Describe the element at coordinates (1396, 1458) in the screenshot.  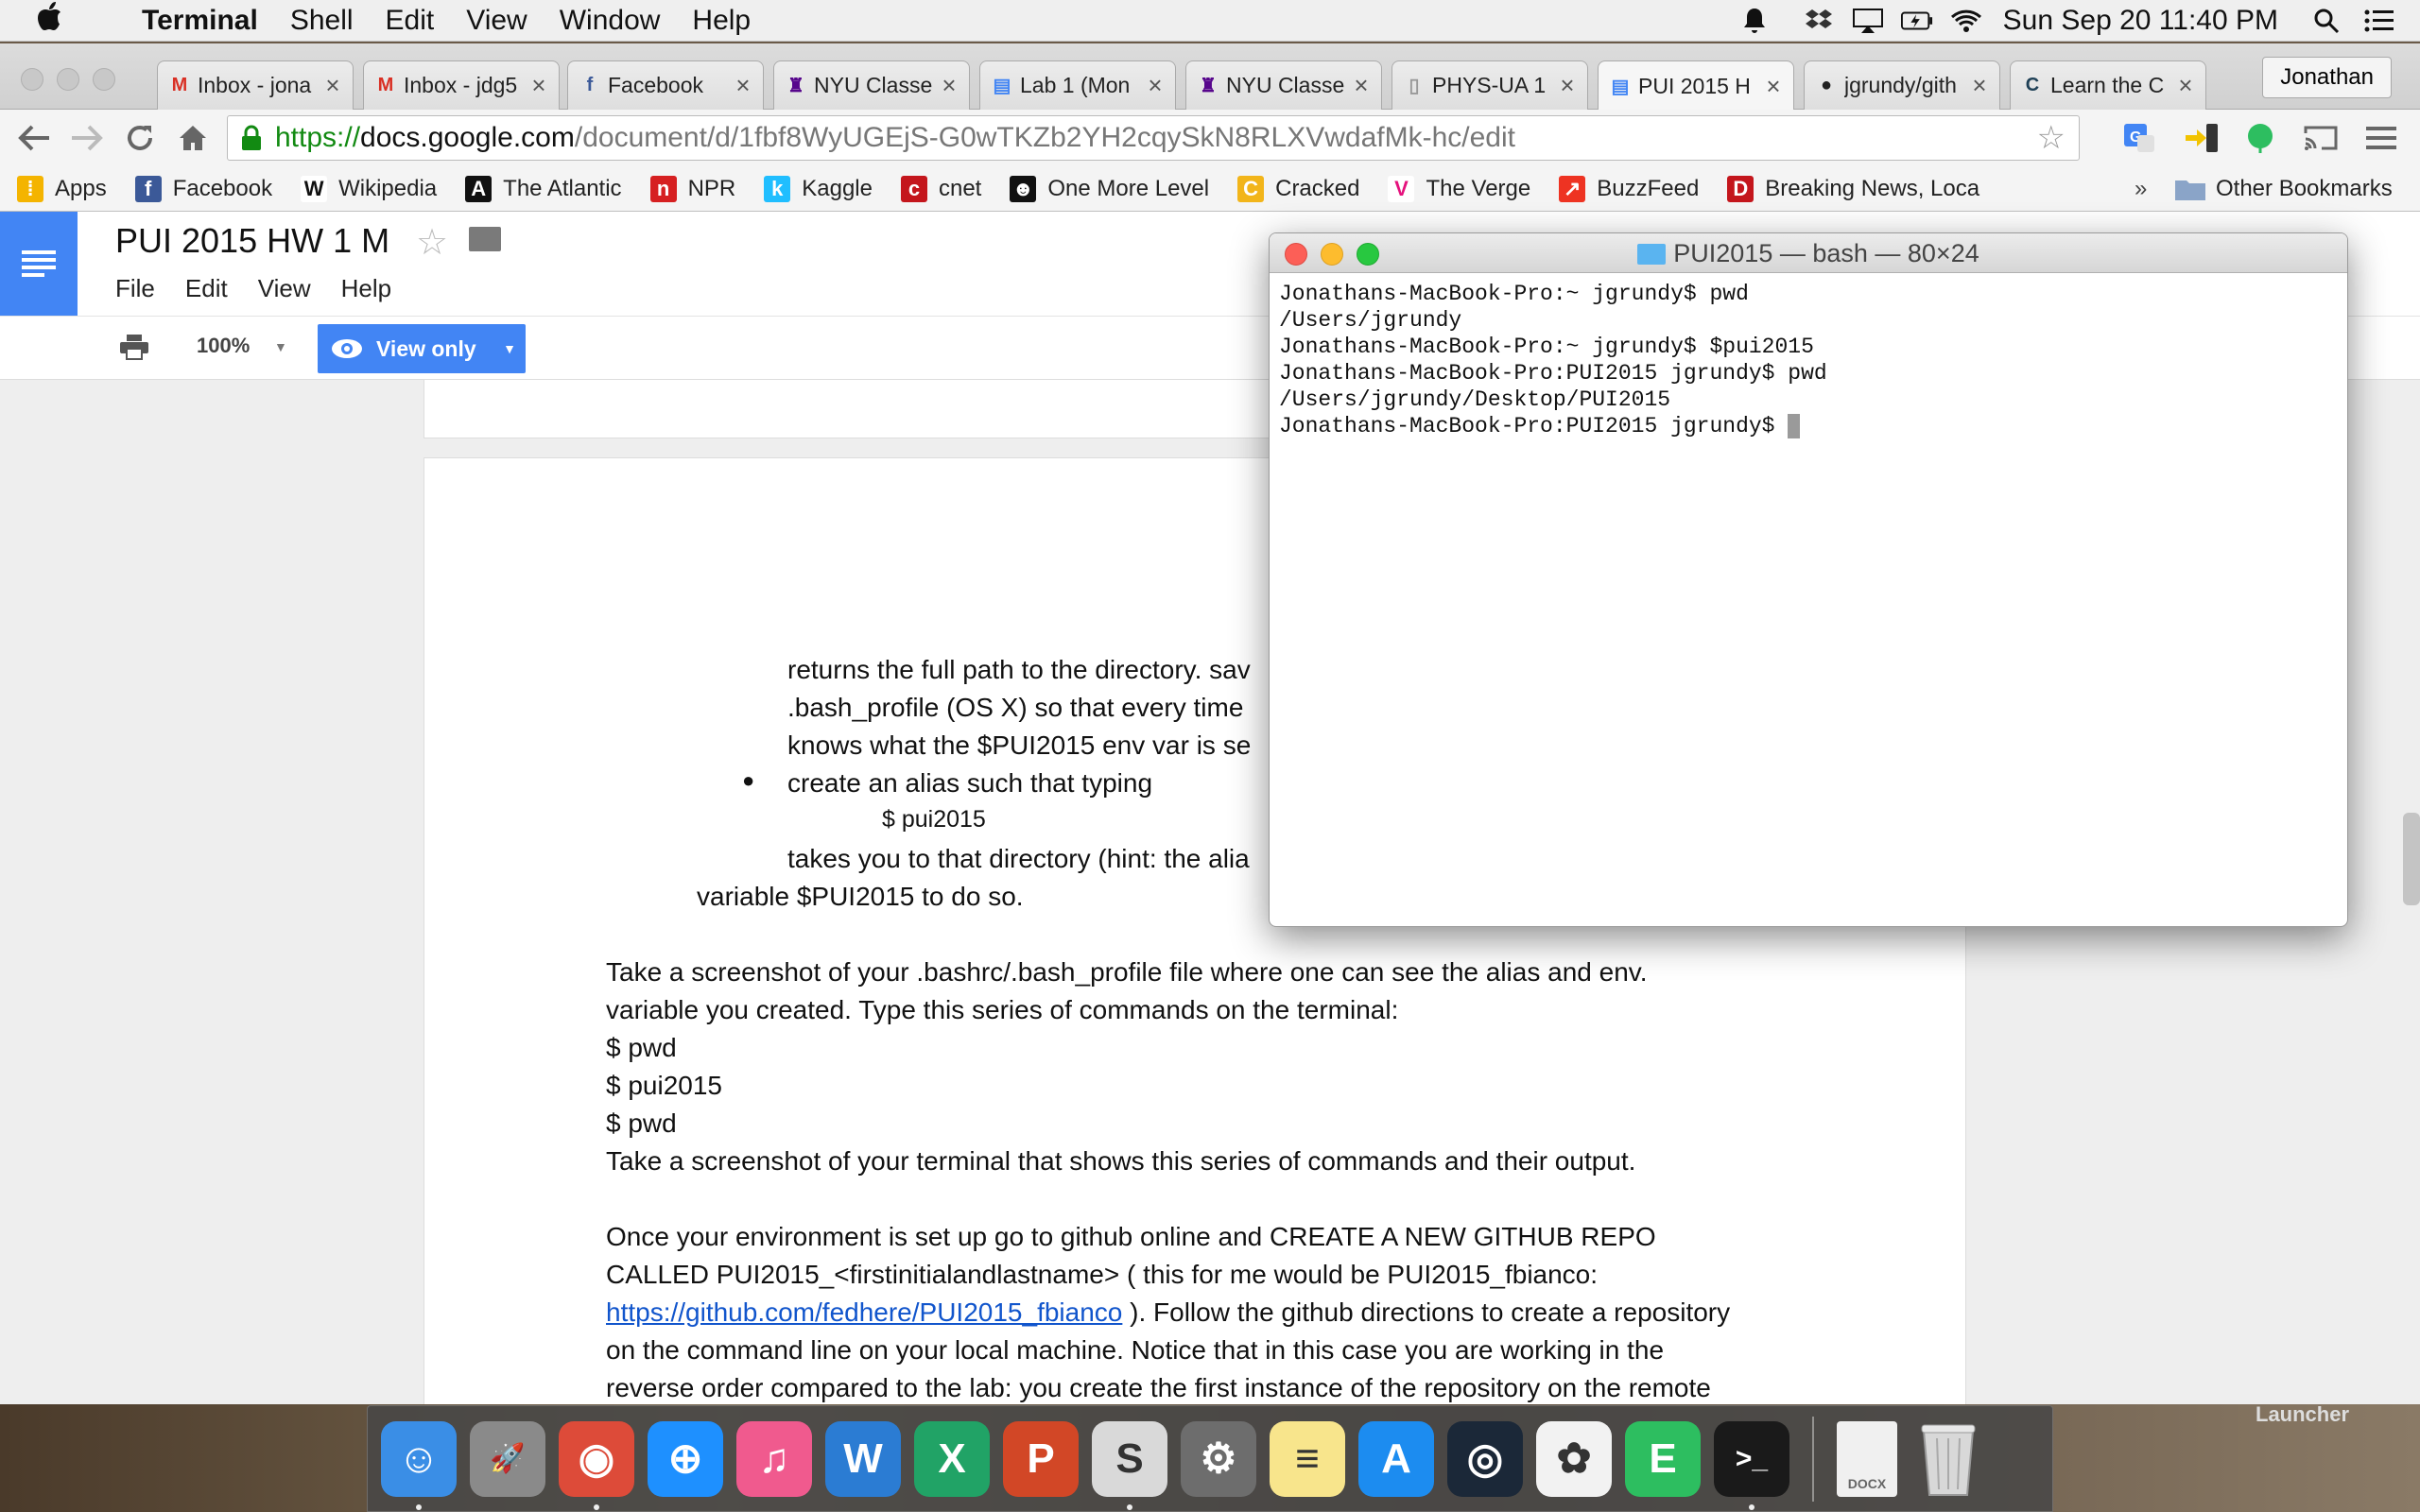
I see `app-store-icon: A` at that location.